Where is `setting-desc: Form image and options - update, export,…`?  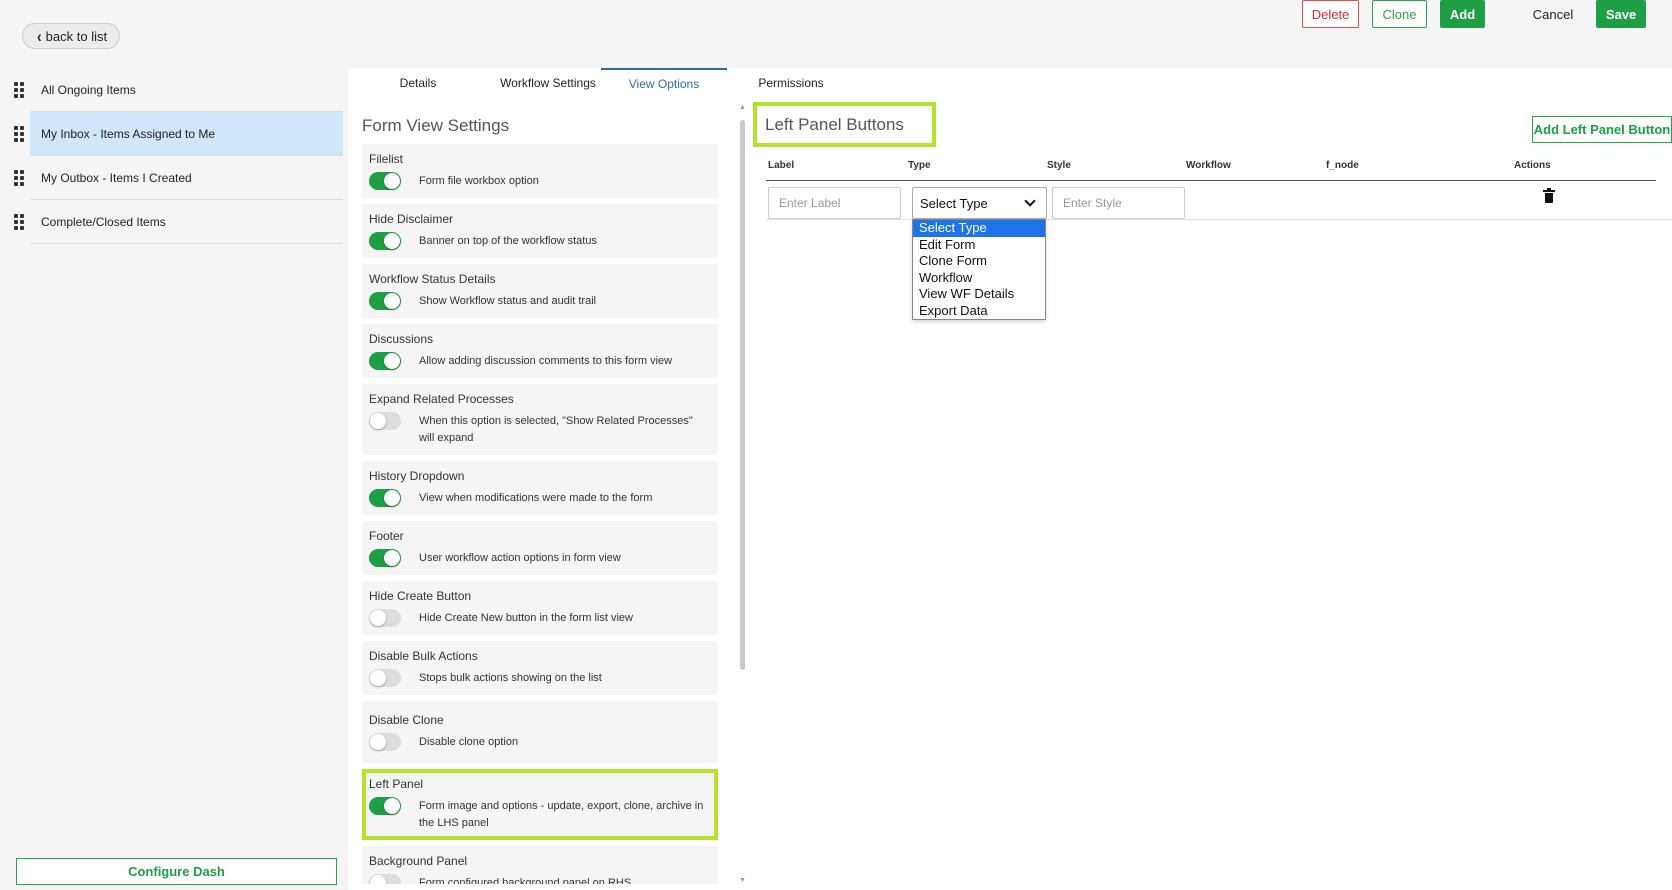 setting-desc: Form image and options - update, export,… is located at coordinates (561, 814).